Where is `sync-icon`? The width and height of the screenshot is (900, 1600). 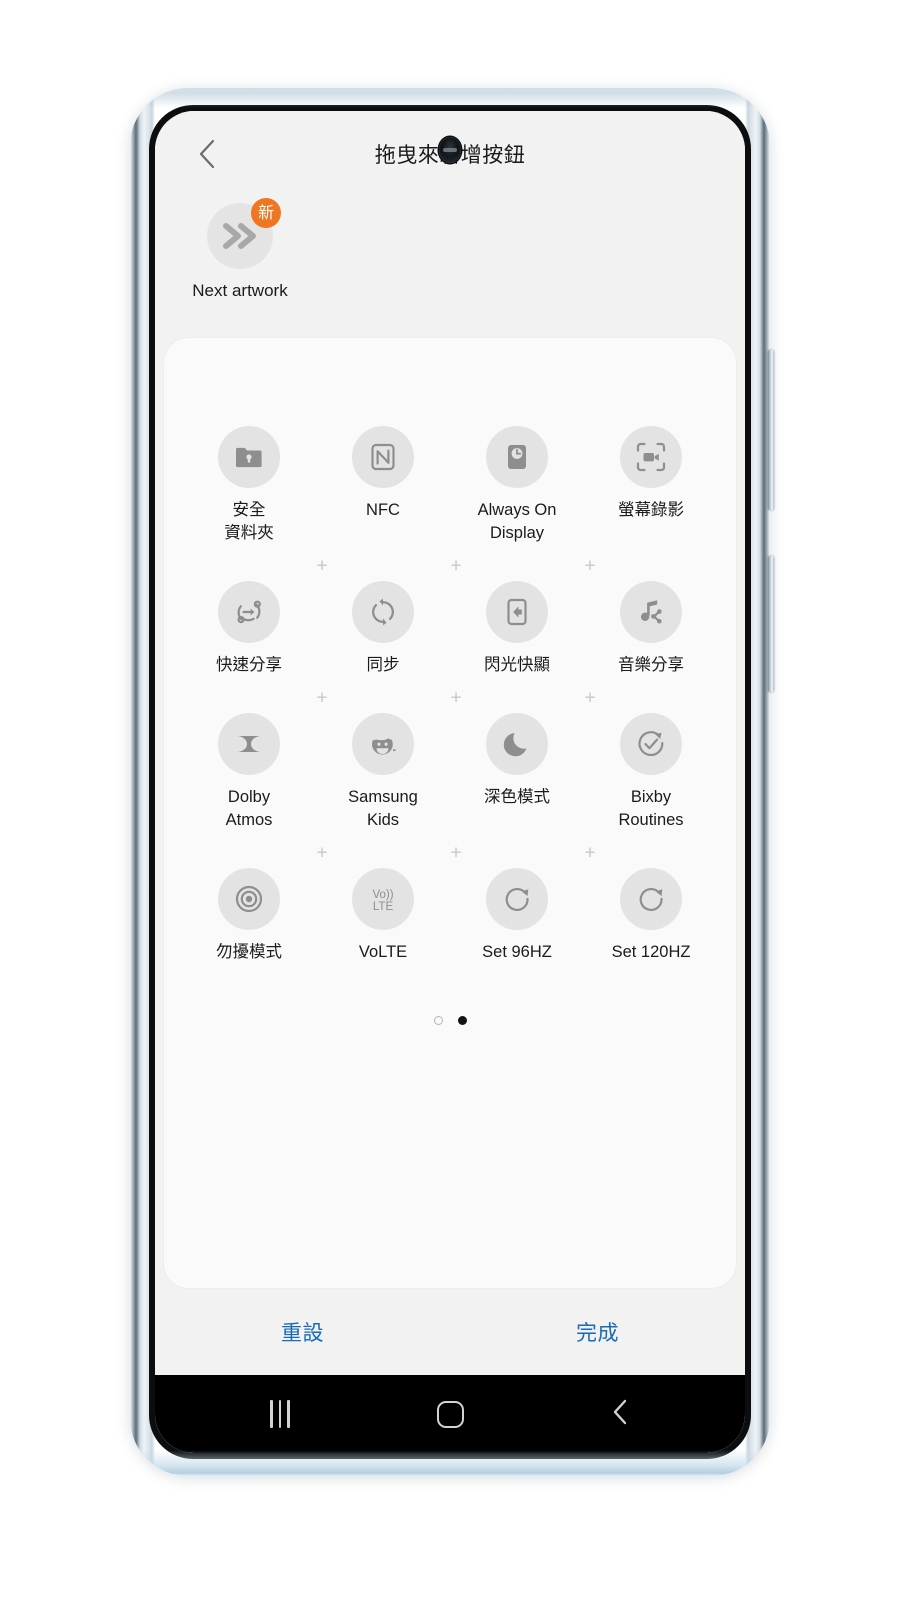 sync-icon is located at coordinates (383, 612).